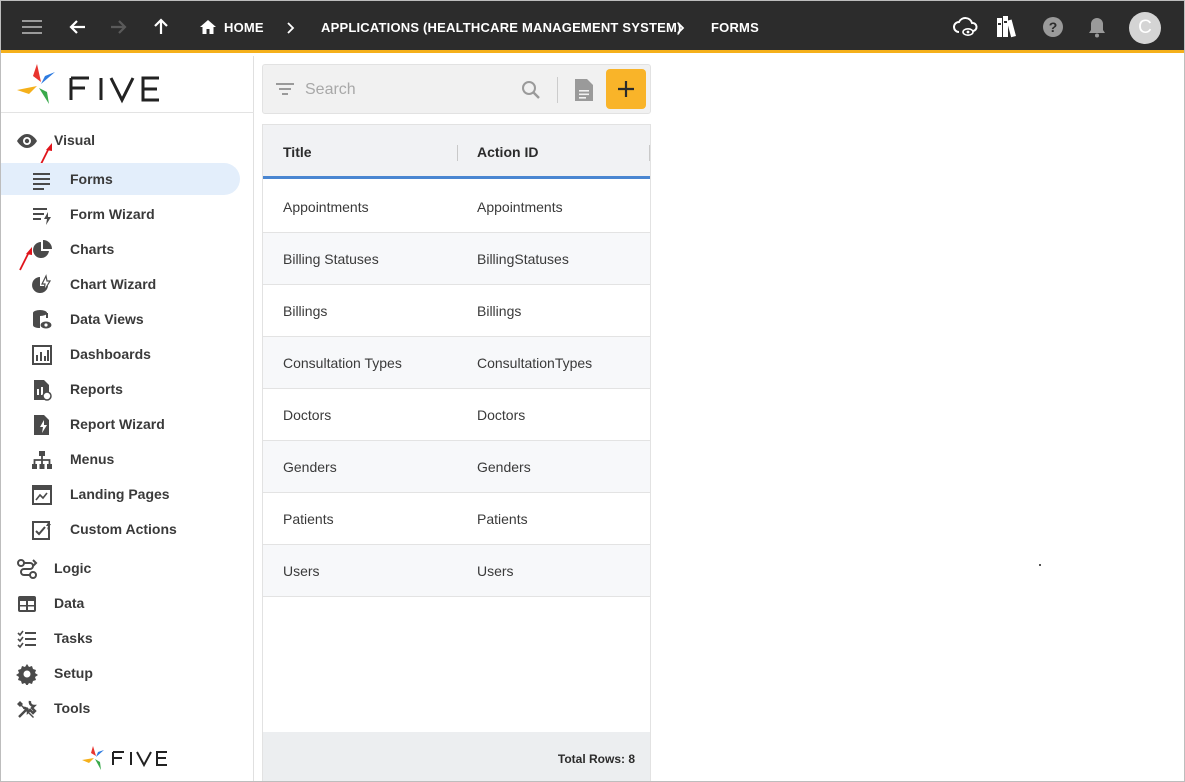  Describe the element at coordinates (1145, 28) in the screenshot. I see `avatar: C` at that location.